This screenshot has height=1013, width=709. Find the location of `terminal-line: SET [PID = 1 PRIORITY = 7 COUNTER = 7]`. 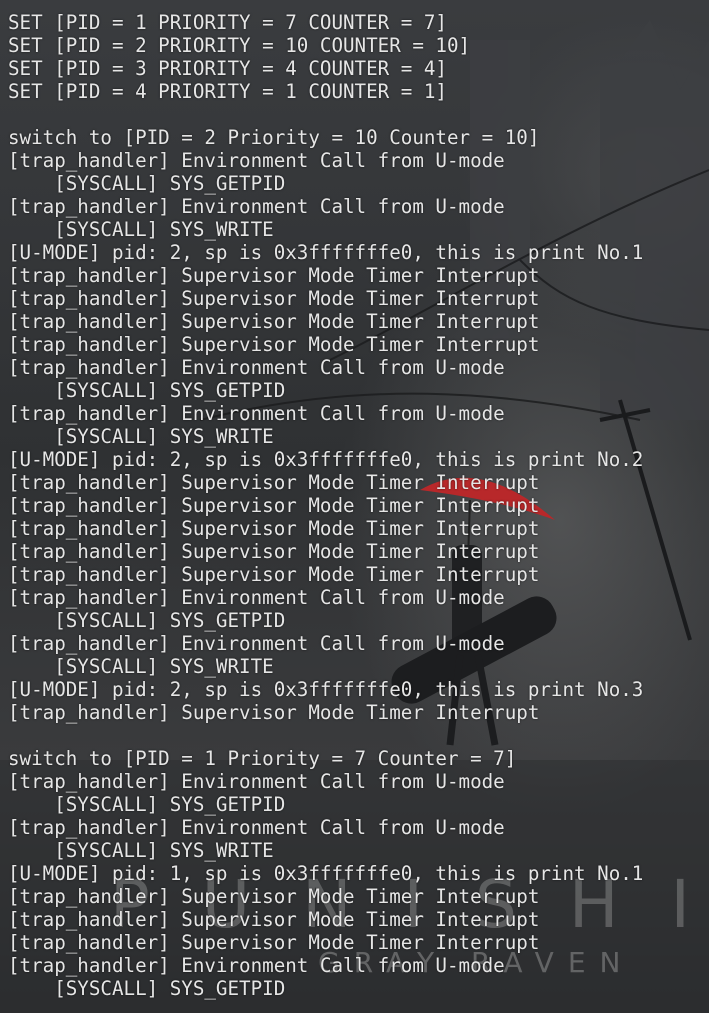

terminal-line: SET [PID = 1 PRIORITY = 7 COUNTER = 7] is located at coordinates (227, 22).